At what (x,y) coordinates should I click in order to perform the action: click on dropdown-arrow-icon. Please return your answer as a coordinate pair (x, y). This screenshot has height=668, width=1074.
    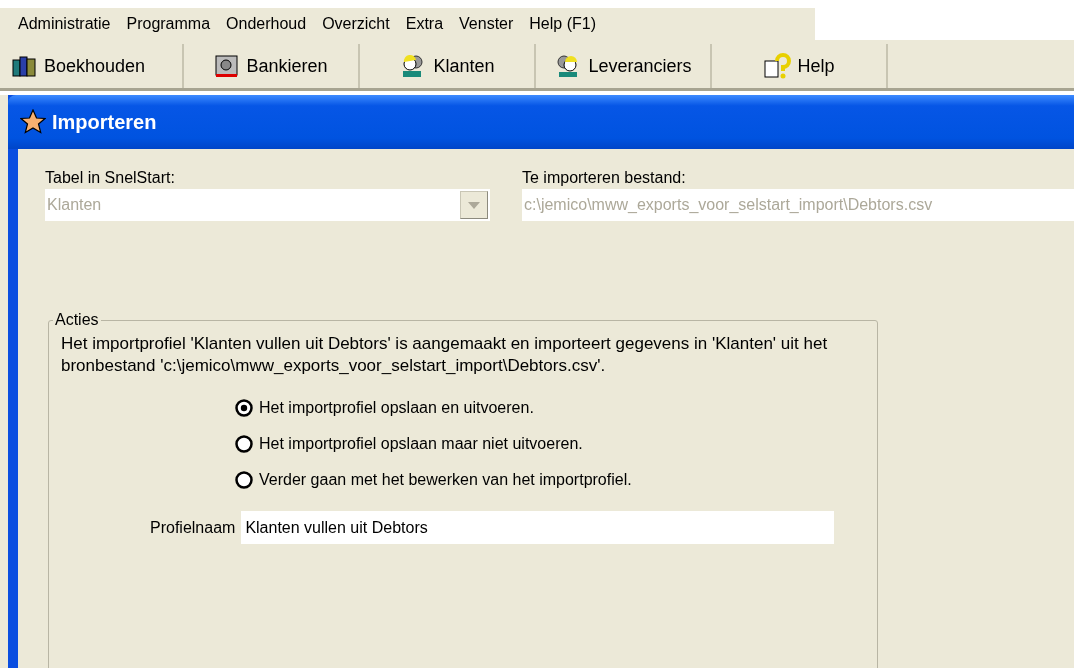
    Looking at the image, I should click on (474, 205).